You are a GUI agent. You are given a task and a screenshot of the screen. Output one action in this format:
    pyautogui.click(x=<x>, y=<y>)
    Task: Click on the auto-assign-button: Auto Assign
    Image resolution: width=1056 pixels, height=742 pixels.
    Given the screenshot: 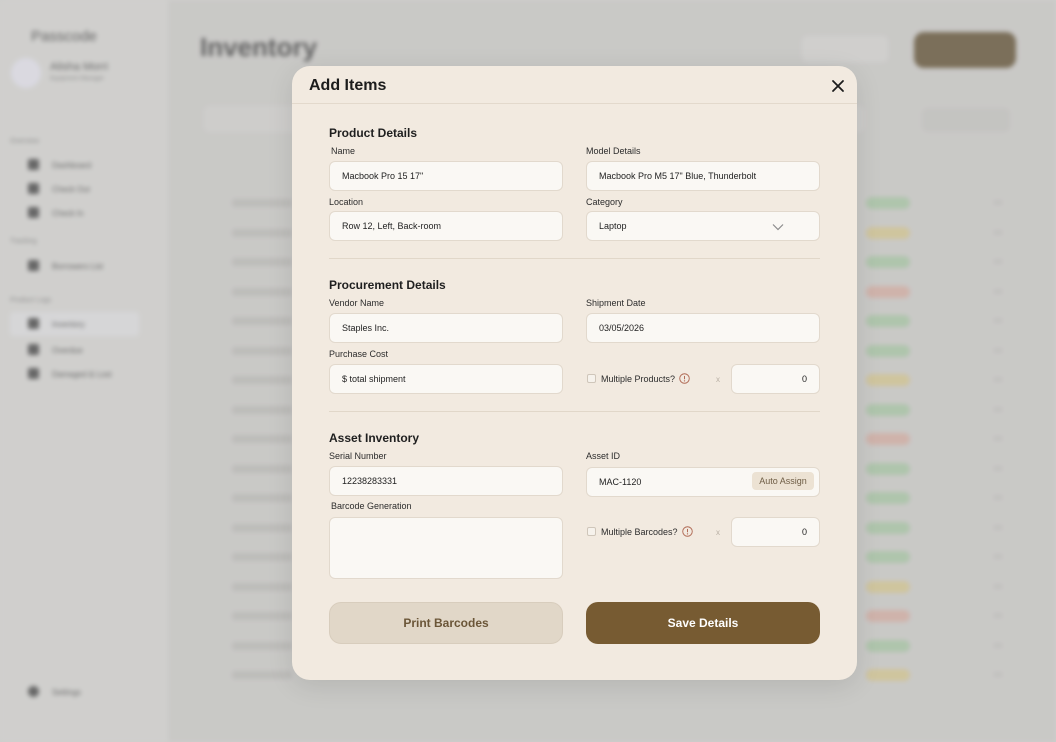 What is the action you would take?
    pyautogui.click(x=783, y=481)
    